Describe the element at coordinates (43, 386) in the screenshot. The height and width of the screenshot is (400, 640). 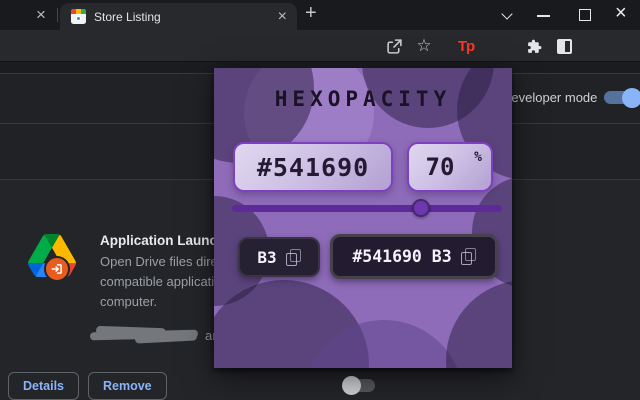
I see `details-button: Details` at that location.